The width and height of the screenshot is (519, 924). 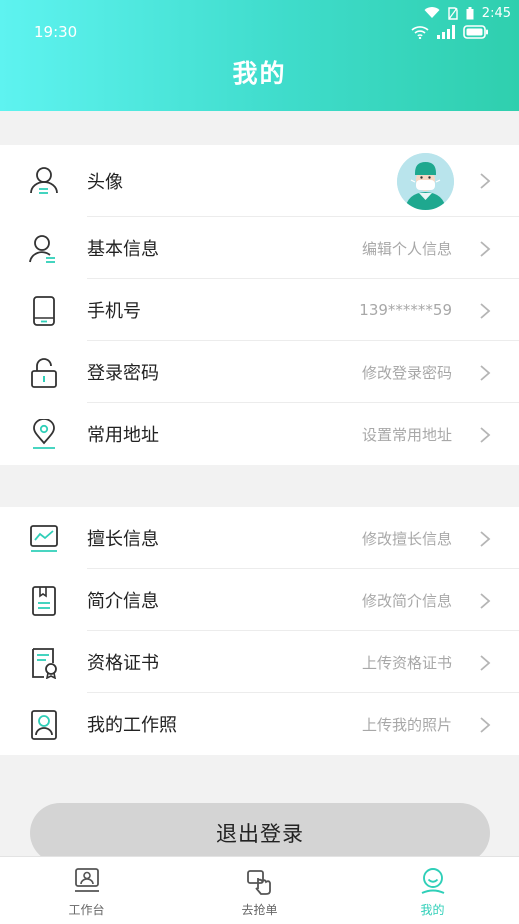 What do you see at coordinates (123, 663) in the screenshot?
I see `certificate-label: 资格证书` at bounding box center [123, 663].